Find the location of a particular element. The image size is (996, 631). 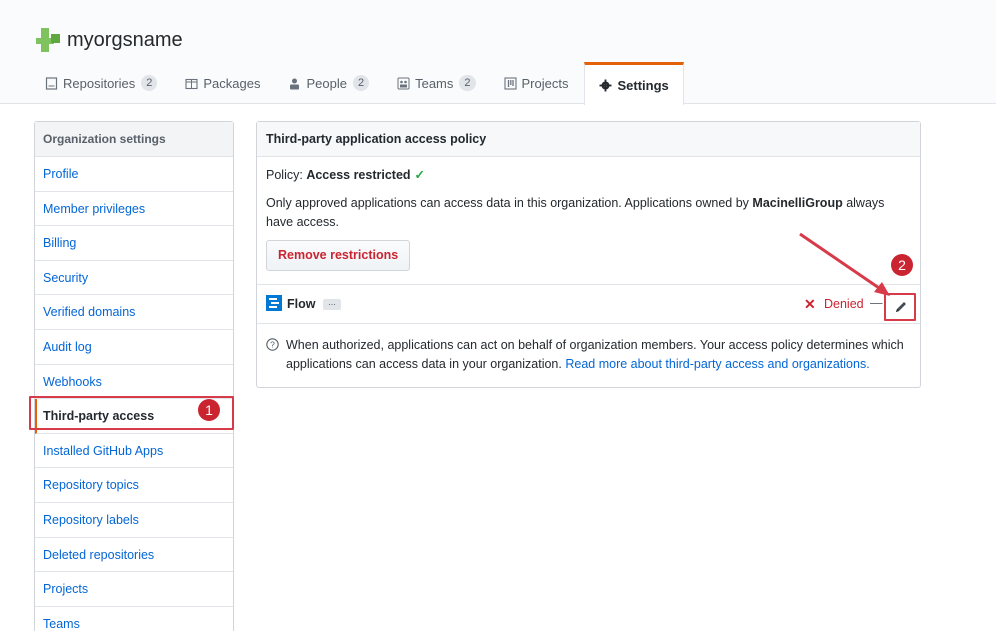

sidebar-item-projects: Projects is located at coordinates (134, 589).